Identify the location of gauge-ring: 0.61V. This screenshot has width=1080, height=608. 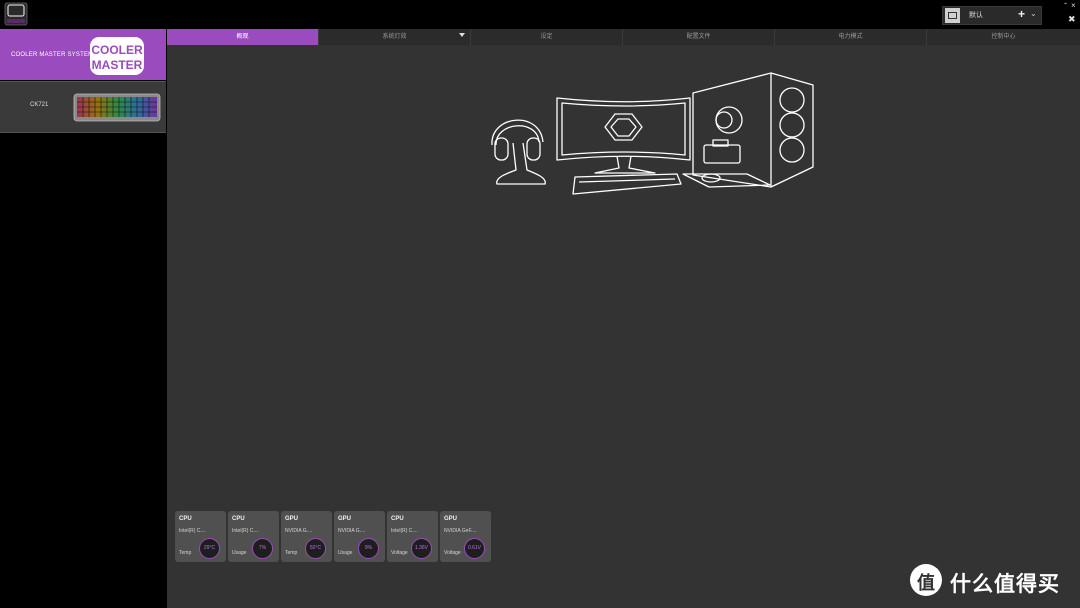
(474, 548).